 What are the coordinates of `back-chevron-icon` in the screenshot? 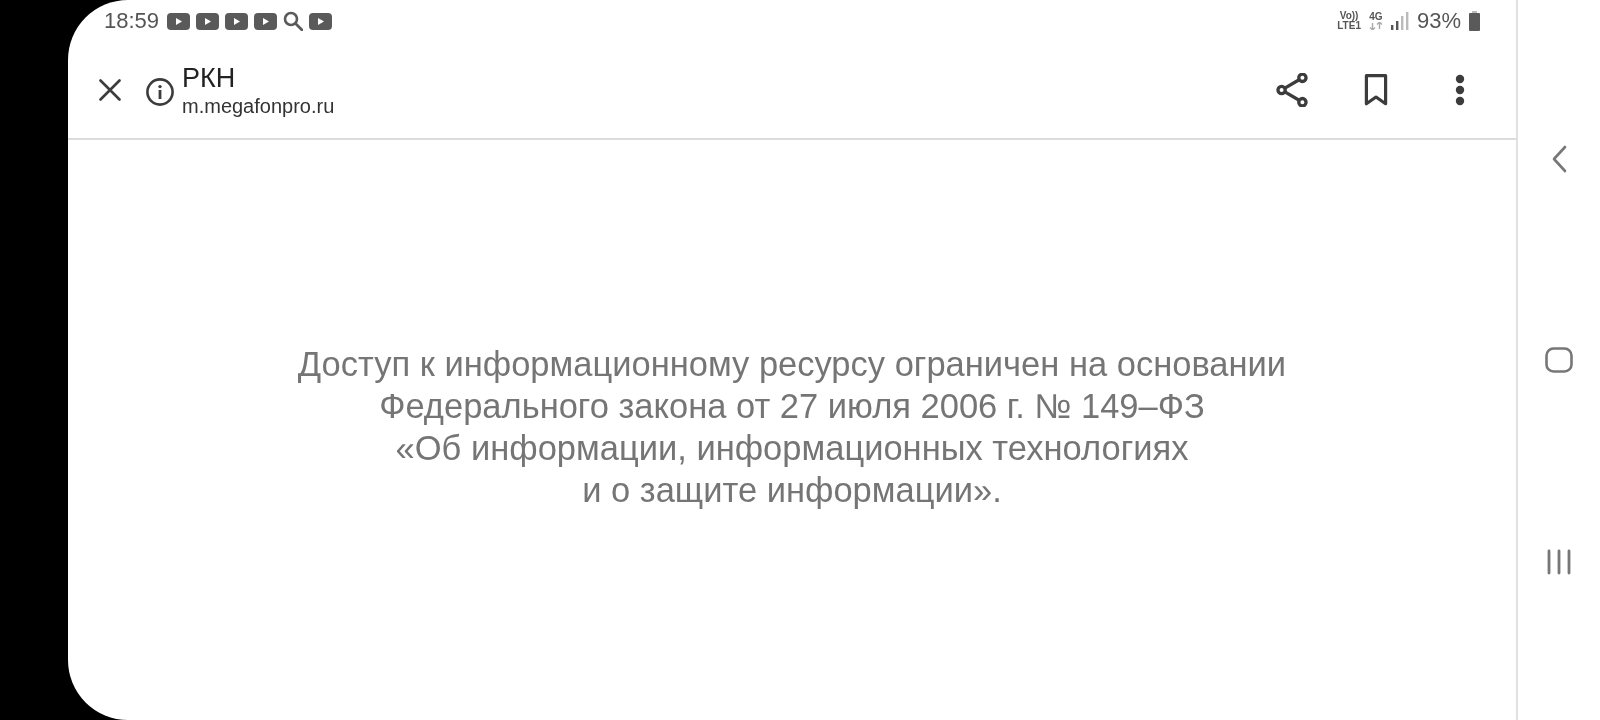 It's located at (1559, 159).